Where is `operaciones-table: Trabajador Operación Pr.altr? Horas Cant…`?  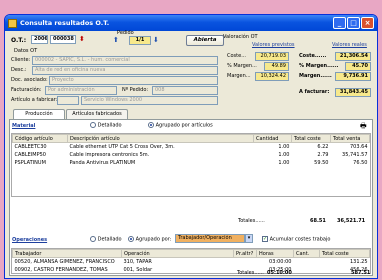
operaciones-table: Trabajador Operación Pr.altr? Horas Cant… is located at coordinates (191, 261).